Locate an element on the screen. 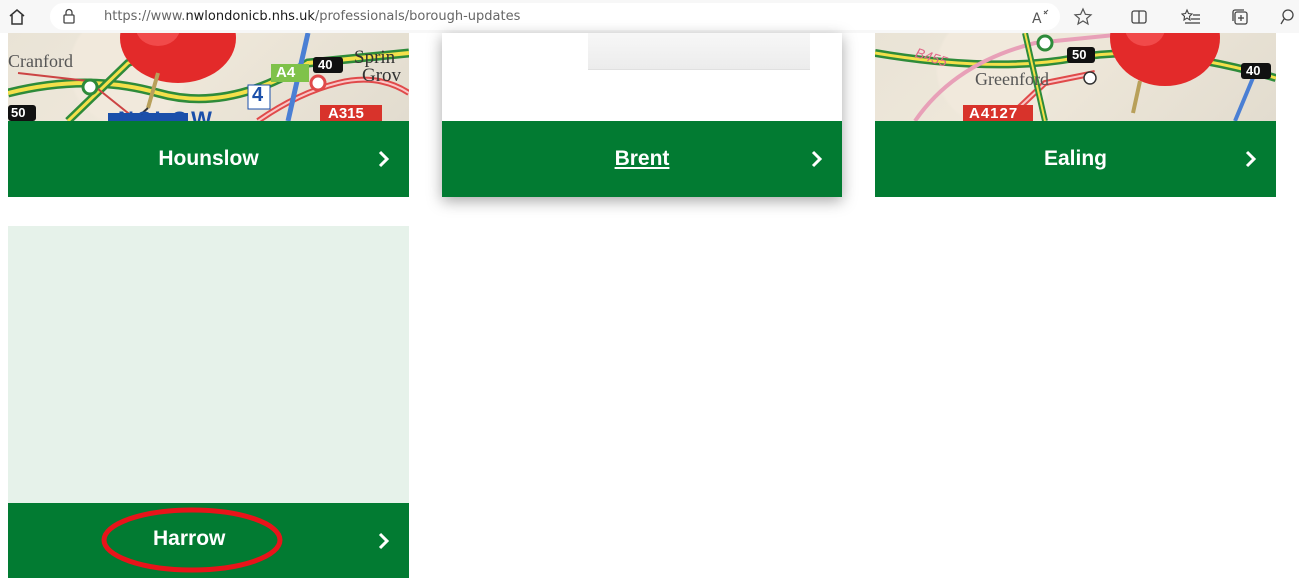  hounslow-link-bar: Hounslow is located at coordinates (208, 159).